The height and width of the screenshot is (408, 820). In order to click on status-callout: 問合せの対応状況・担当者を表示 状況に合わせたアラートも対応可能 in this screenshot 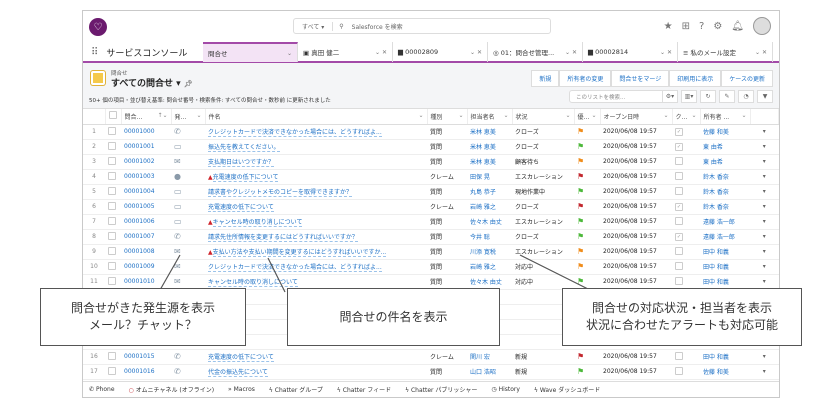, I will do `click(682, 317)`.